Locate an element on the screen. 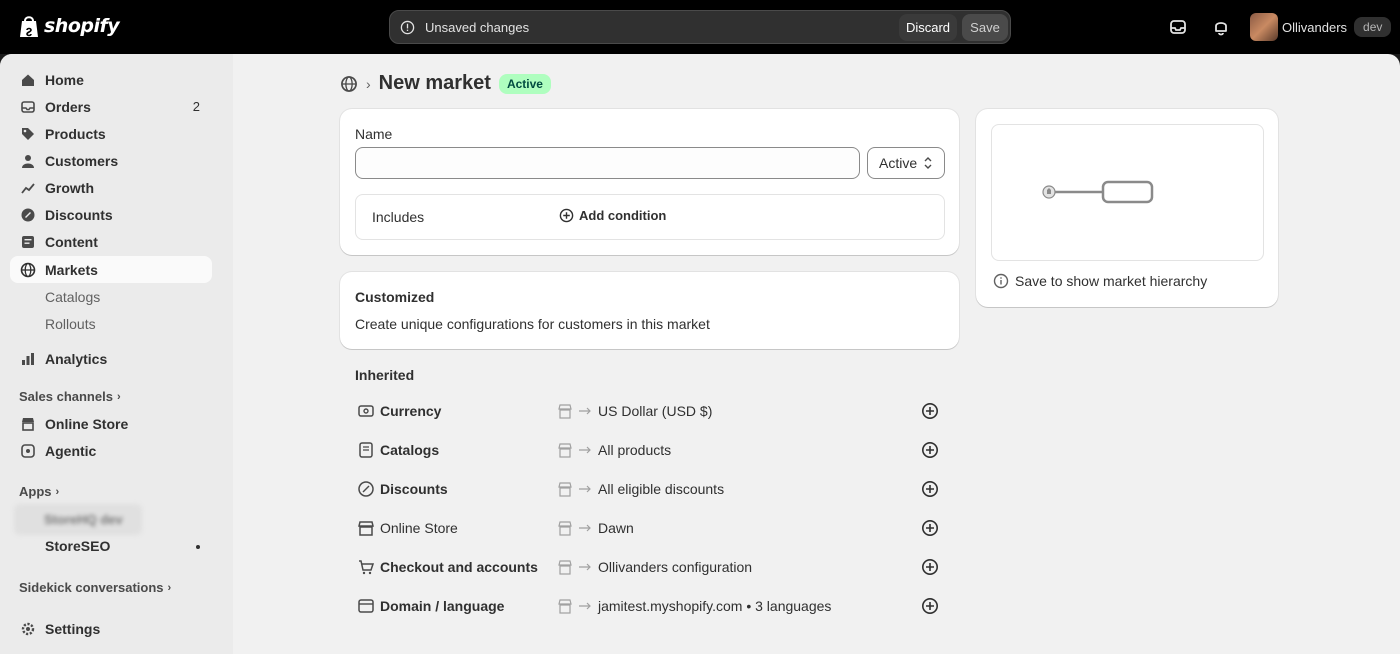  save-button: Save is located at coordinates (985, 27).